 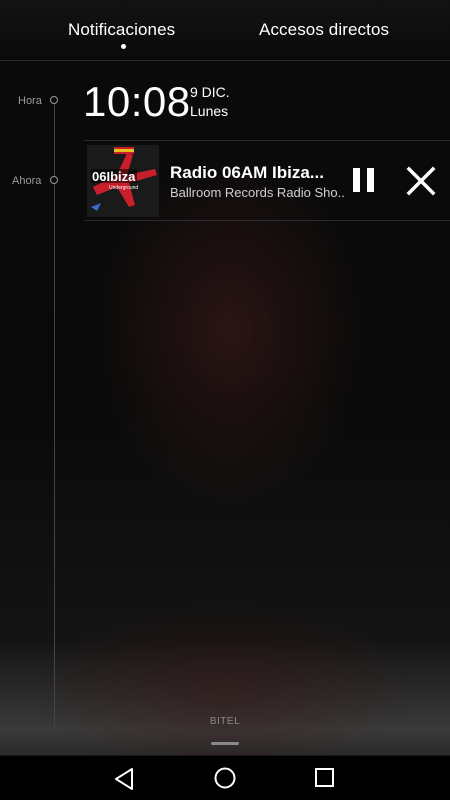 I want to click on timeline-hora-label: Hora, so click(x=30, y=101).